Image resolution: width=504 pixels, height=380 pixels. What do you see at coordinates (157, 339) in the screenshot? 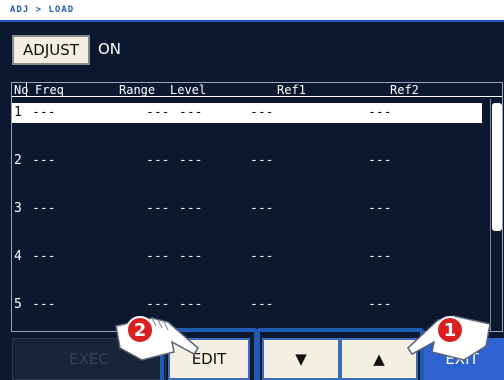
I see `pointing-hand-icon` at bounding box center [157, 339].